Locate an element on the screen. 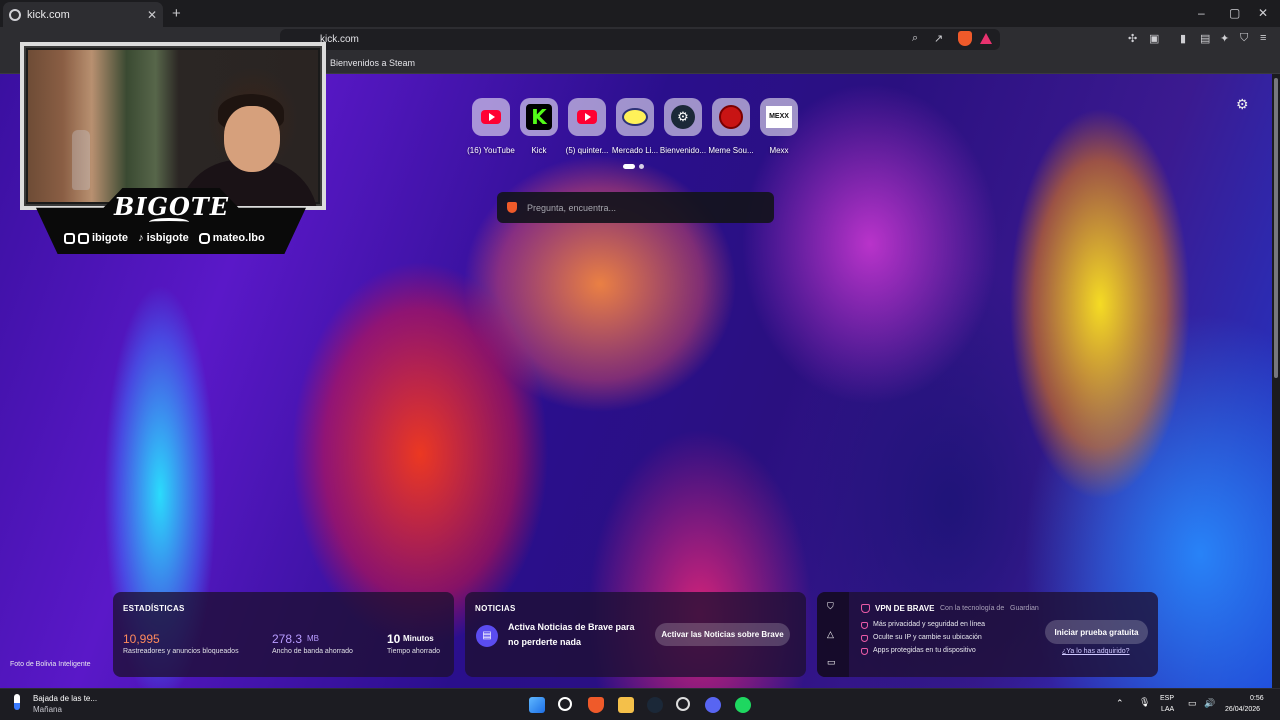 The width and height of the screenshot is (1280, 720). tab-search-icon: ▣ is located at coordinates (1154, 38).